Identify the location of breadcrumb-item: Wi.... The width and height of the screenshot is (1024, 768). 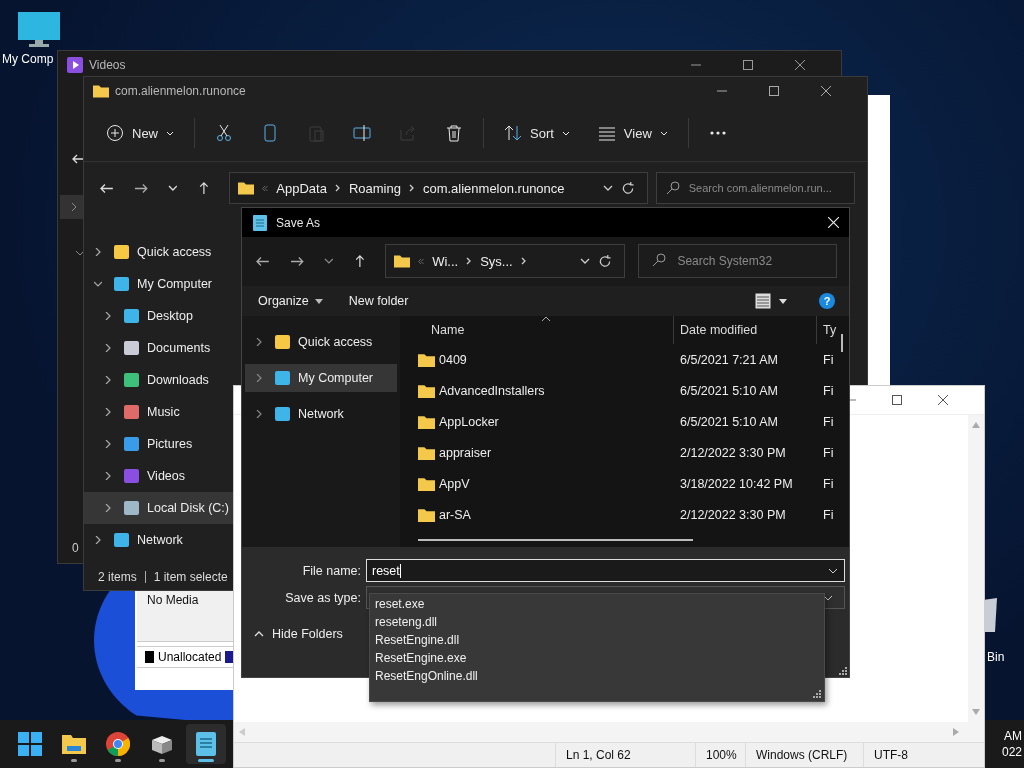
(445, 261).